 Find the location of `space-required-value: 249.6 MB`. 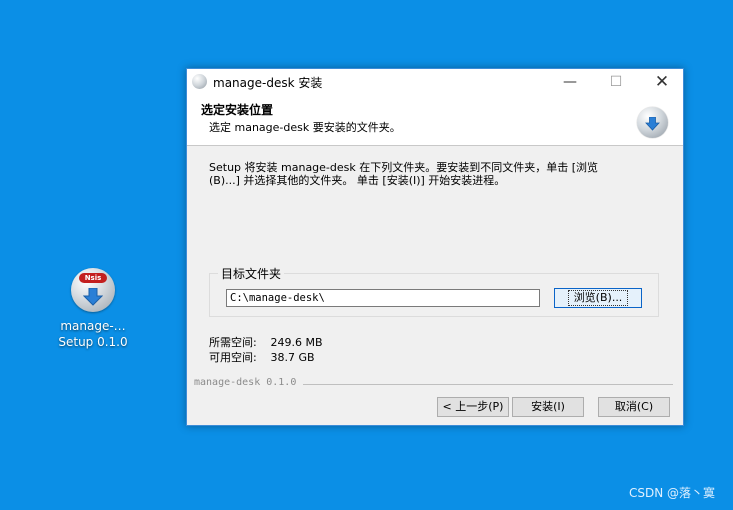

space-required-value: 249.6 MB is located at coordinates (296, 342).